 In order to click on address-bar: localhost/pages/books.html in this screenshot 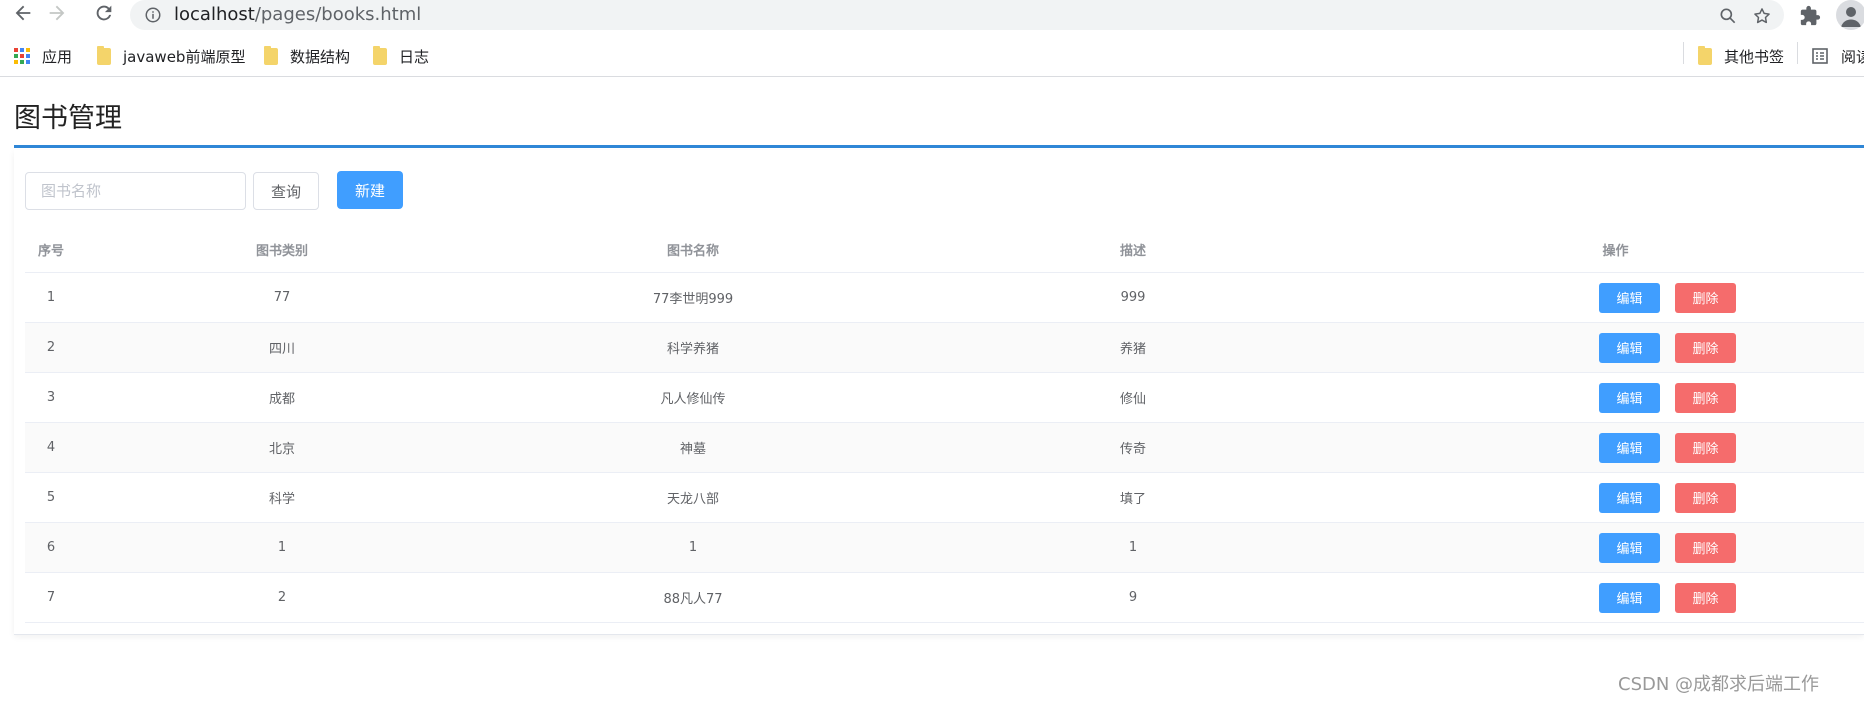, I will do `click(957, 15)`.